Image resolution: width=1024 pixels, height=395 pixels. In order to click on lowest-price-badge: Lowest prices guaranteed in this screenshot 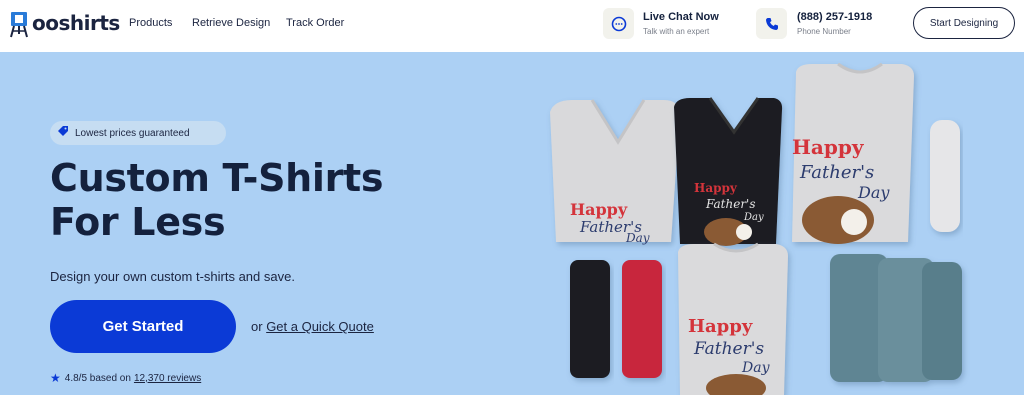, I will do `click(138, 133)`.